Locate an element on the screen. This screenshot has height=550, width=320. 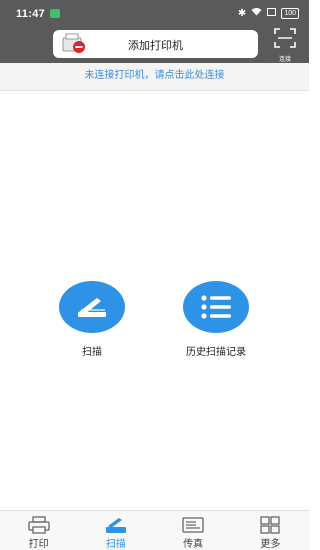
add-printer-button: 添加打印机 is located at coordinates (155, 44).